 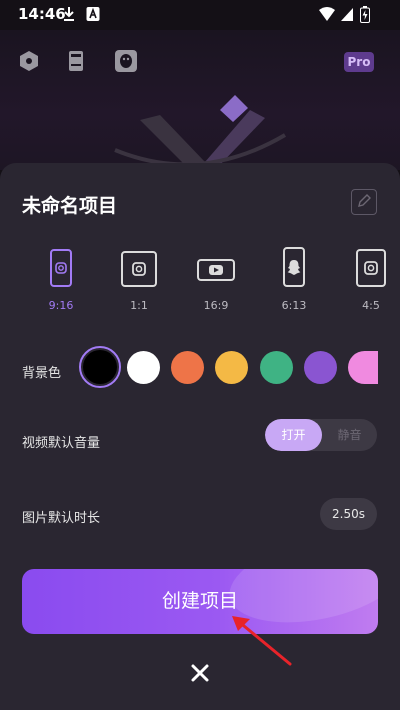 I want to click on close-button, so click(x=200, y=673).